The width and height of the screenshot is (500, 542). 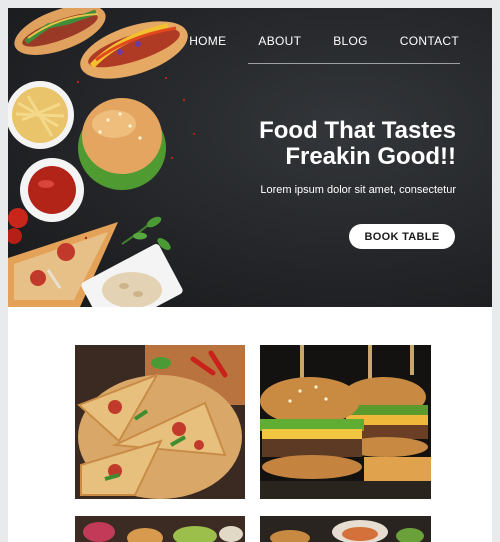 I want to click on gallery-item-burger, so click(x=345, y=422).